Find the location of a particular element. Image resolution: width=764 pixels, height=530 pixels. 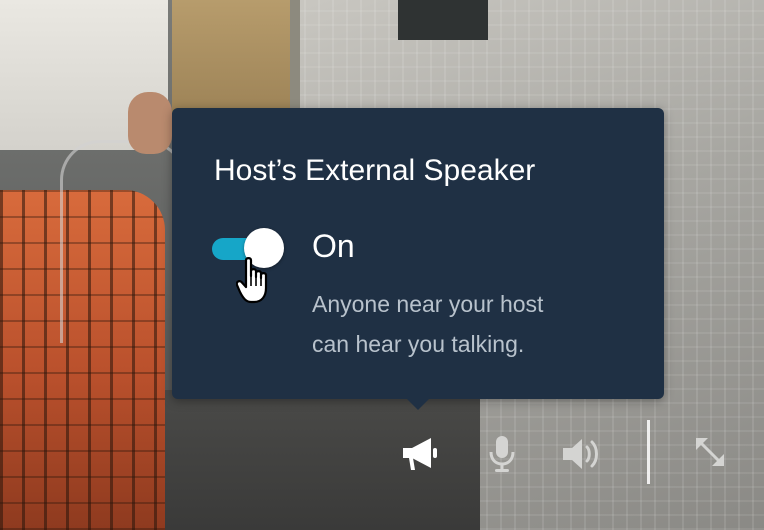

video-dark-object is located at coordinates (443, 20).